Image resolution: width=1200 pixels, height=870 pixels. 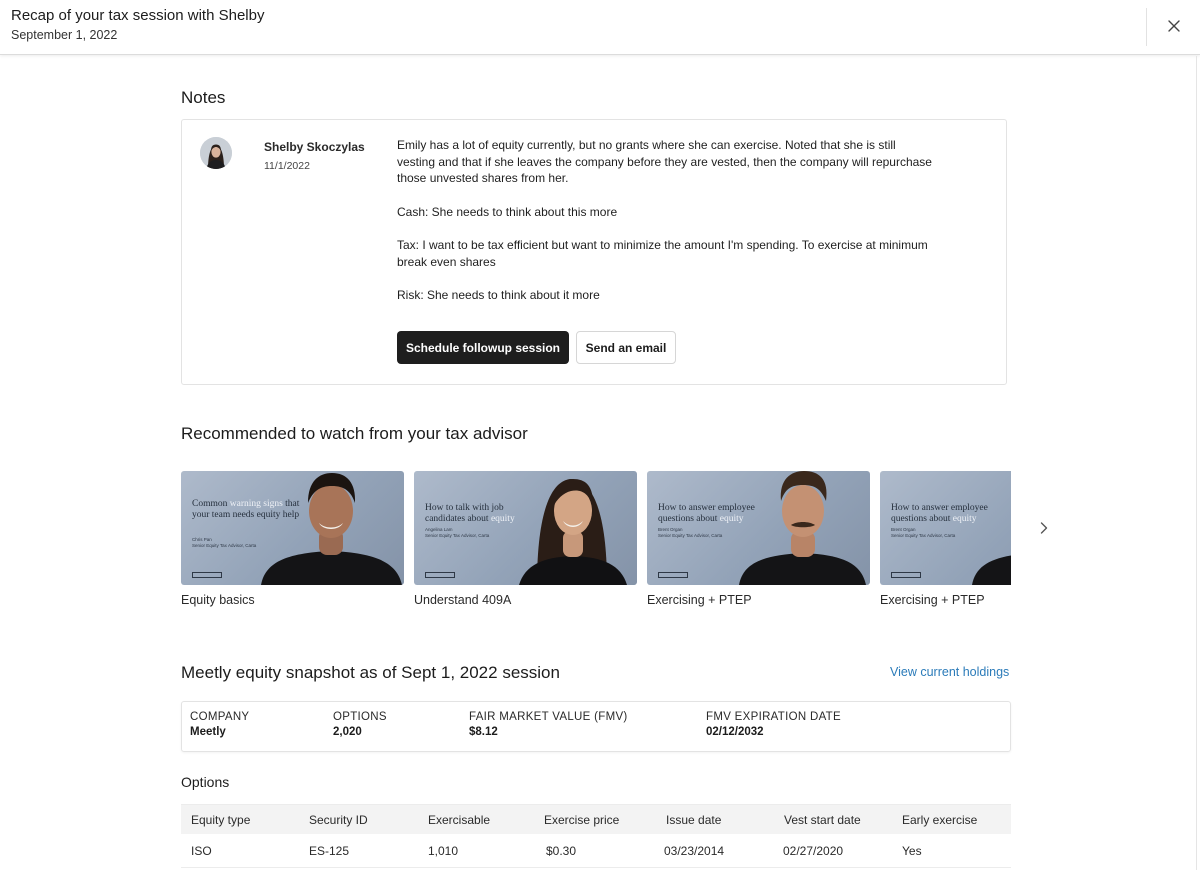 I want to click on note-paragraph: Cash: She needs to think about this more, so click(x=507, y=211).